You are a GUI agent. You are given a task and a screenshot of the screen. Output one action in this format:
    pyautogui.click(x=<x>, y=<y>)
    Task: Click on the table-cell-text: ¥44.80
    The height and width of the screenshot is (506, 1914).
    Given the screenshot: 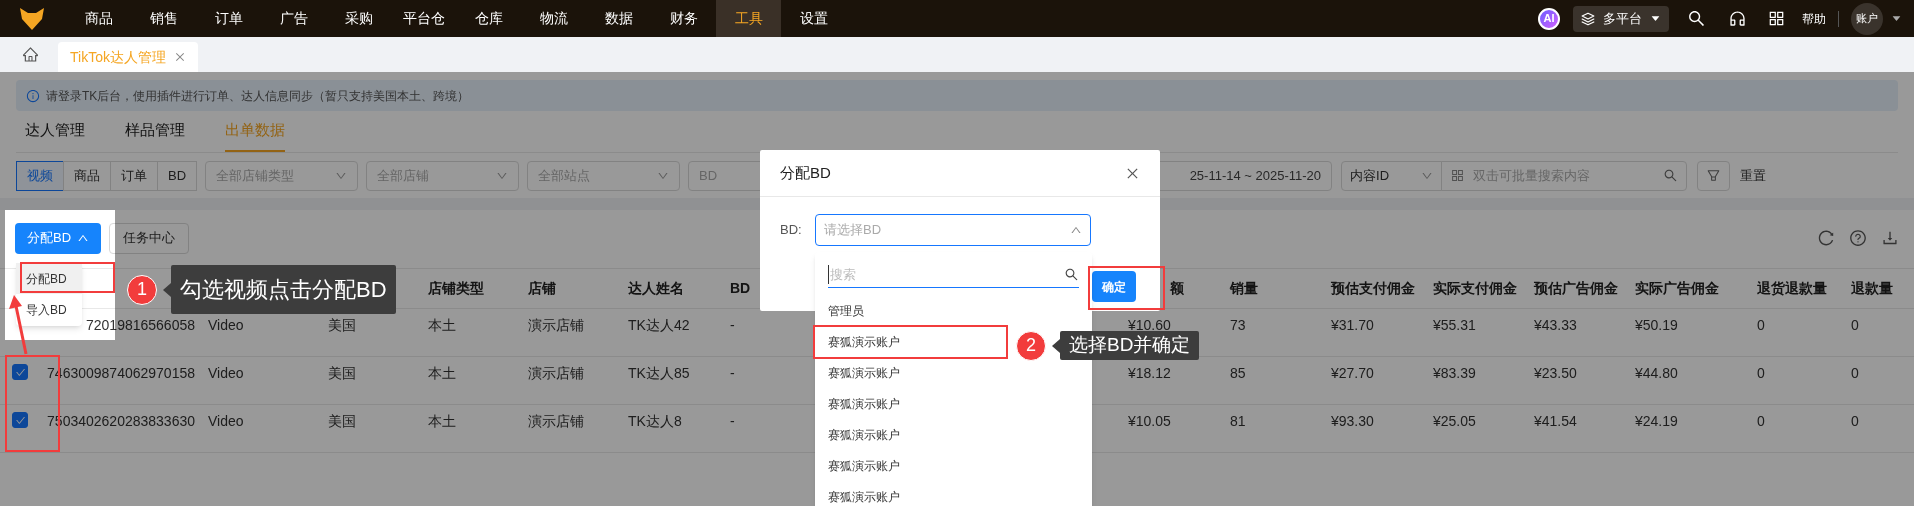 What is the action you would take?
    pyautogui.click(x=1656, y=373)
    